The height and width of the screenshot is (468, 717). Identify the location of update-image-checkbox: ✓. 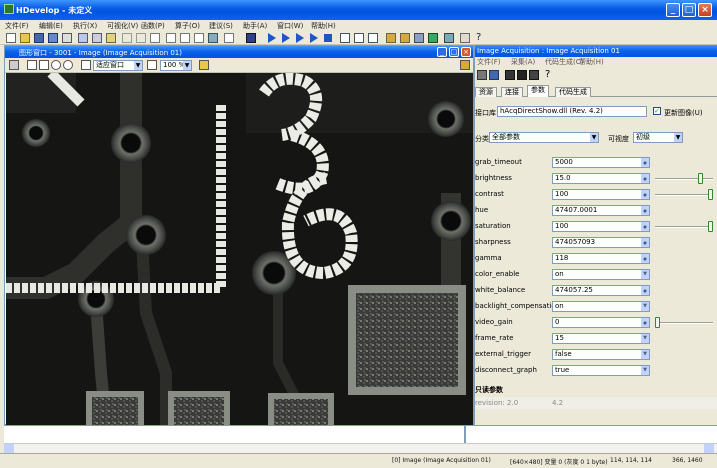
(657, 111).